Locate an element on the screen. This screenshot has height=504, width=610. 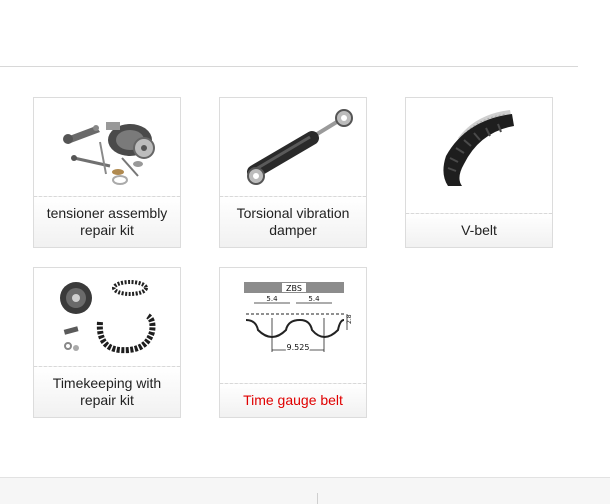
product-card-timing-kit: Timekeeping with repair kit is located at coordinates (107, 342).